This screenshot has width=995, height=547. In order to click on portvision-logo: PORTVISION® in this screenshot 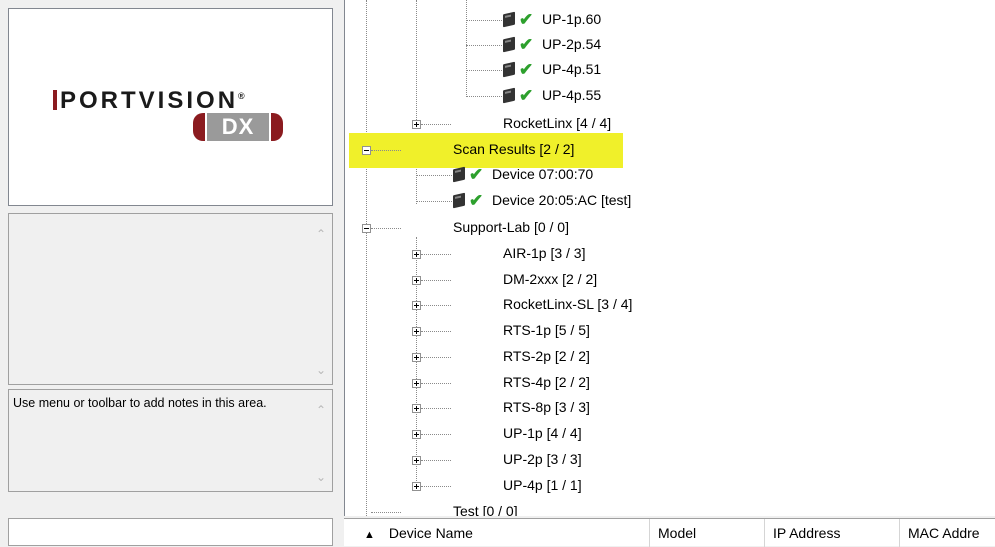, I will do `click(149, 101)`.